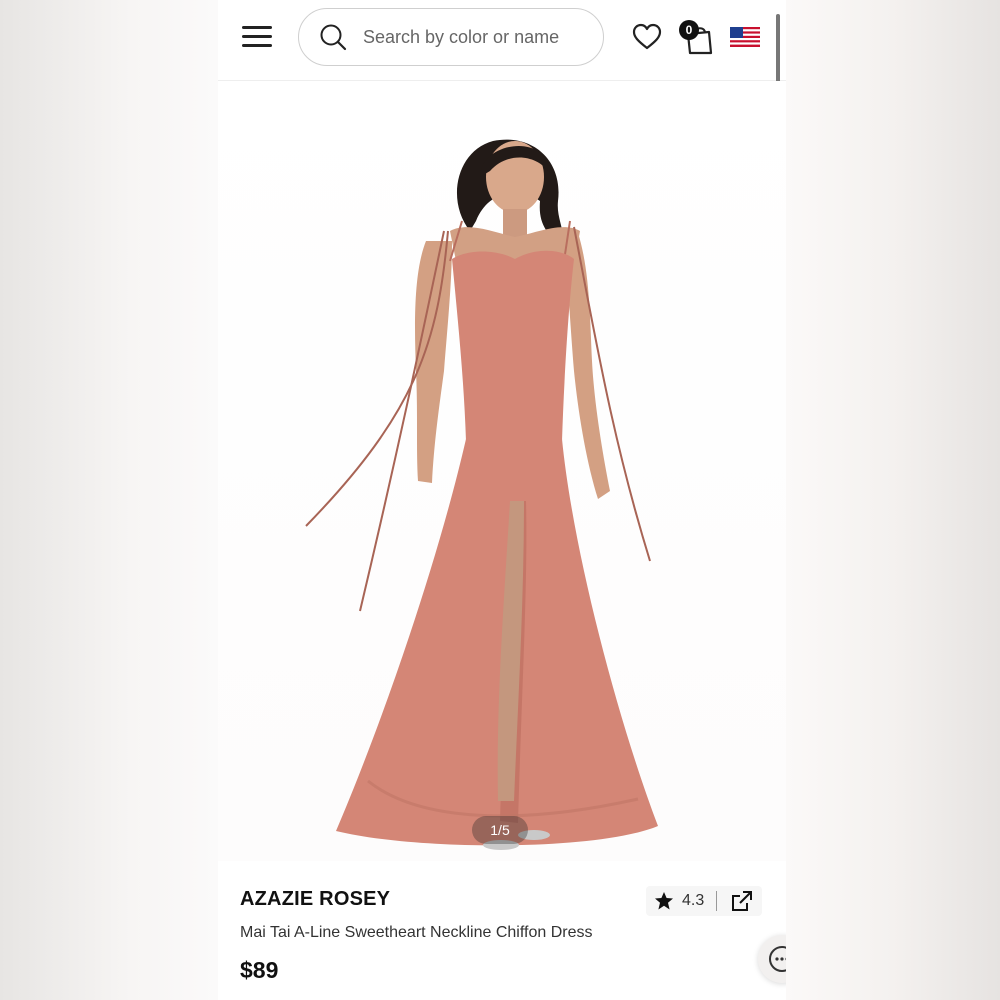 The height and width of the screenshot is (1000, 1000). What do you see at coordinates (777, 959) in the screenshot?
I see `chat-bubble-icon` at bounding box center [777, 959].